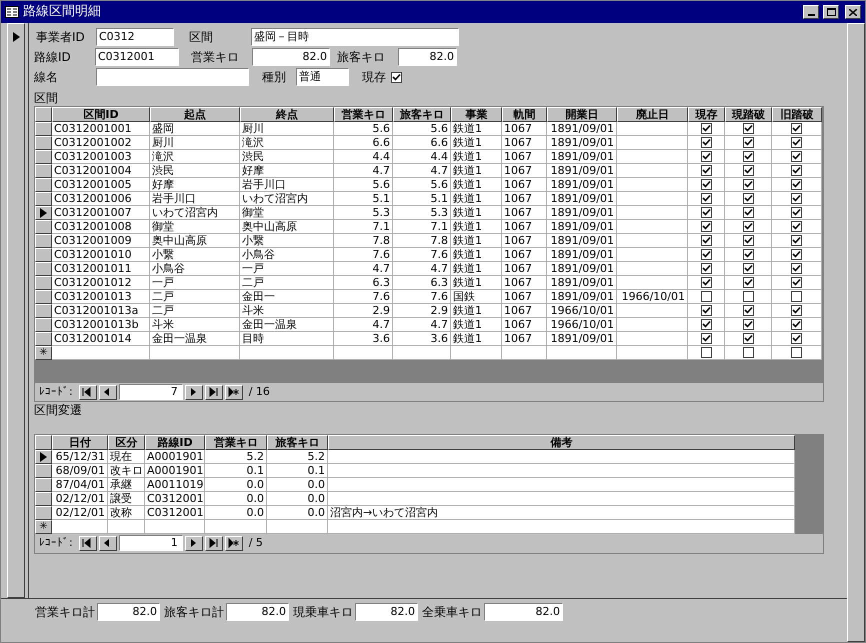 The width and height of the screenshot is (866, 643). What do you see at coordinates (322, 77) in the screenshot?
I see `type-field: 普通` at bounding box center [322, 77].